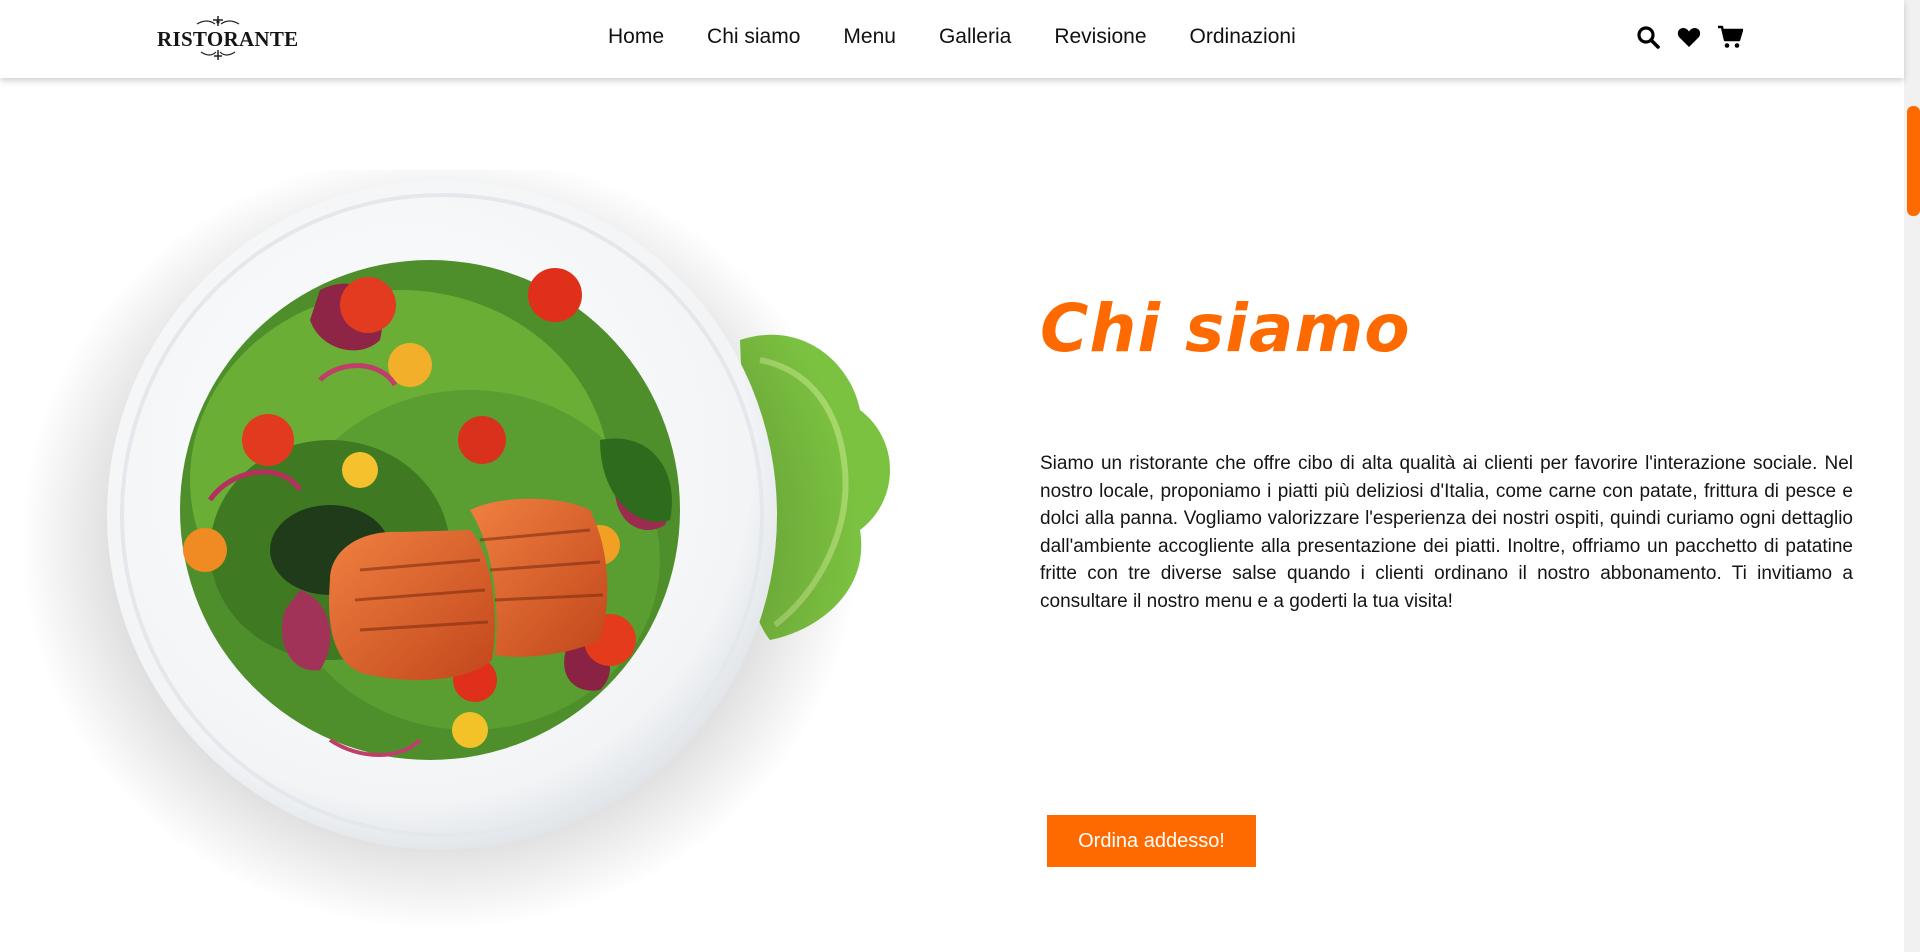  I want to click on search-icon, so click(1648, 37).